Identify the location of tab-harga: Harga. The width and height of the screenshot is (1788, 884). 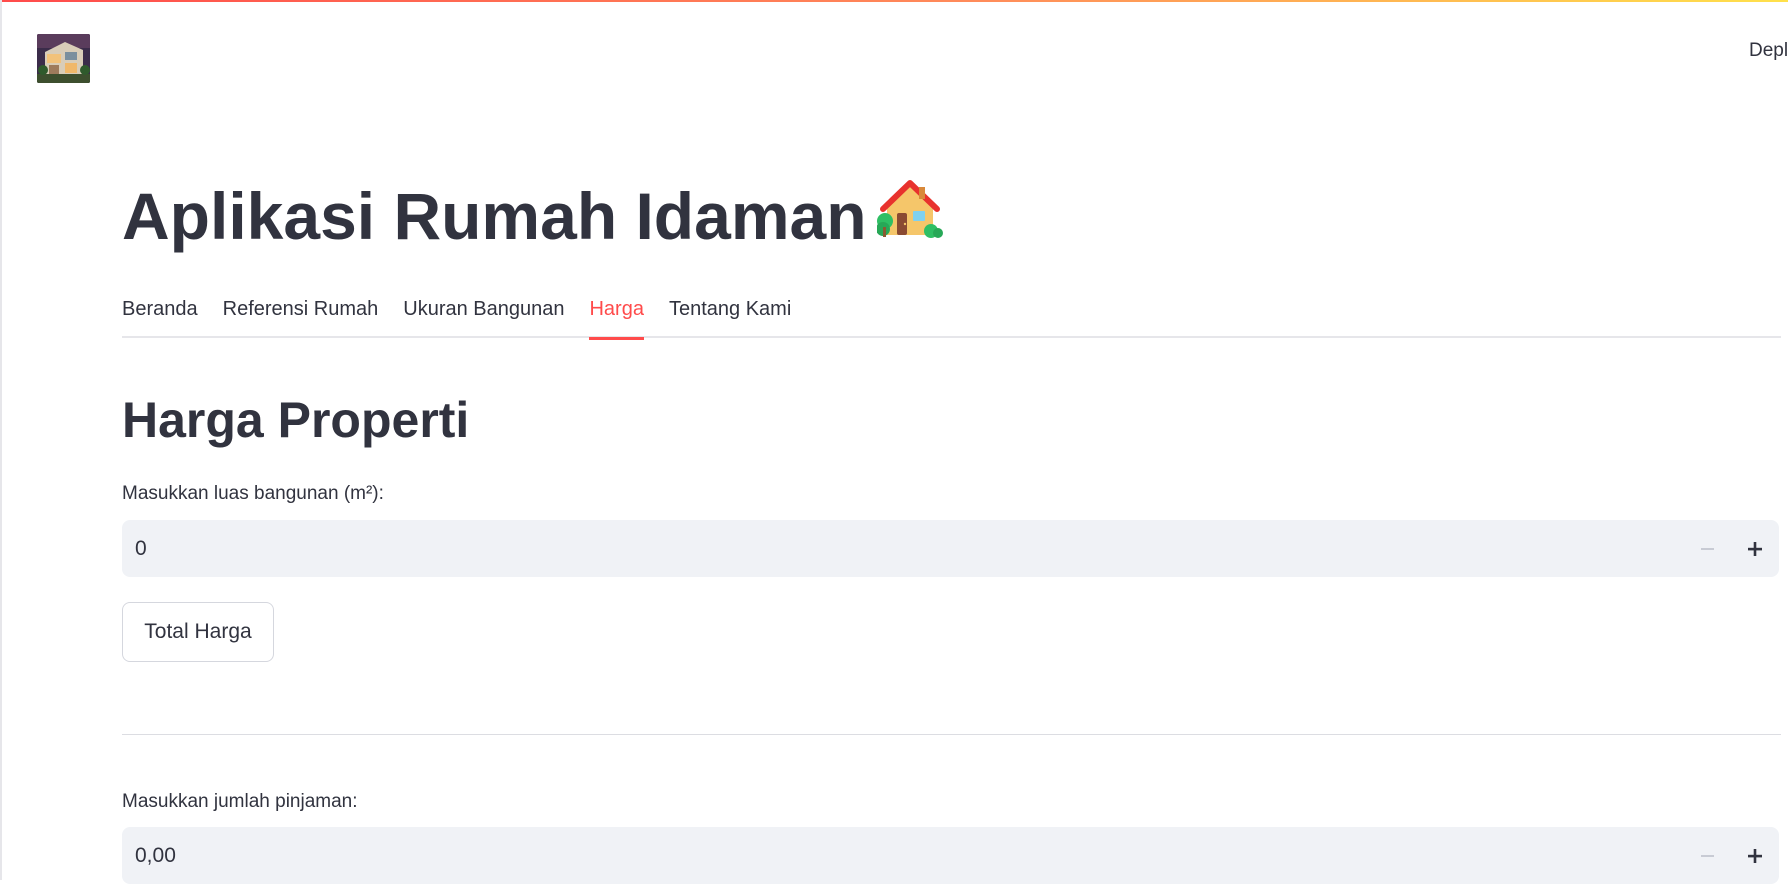
(617, 315).